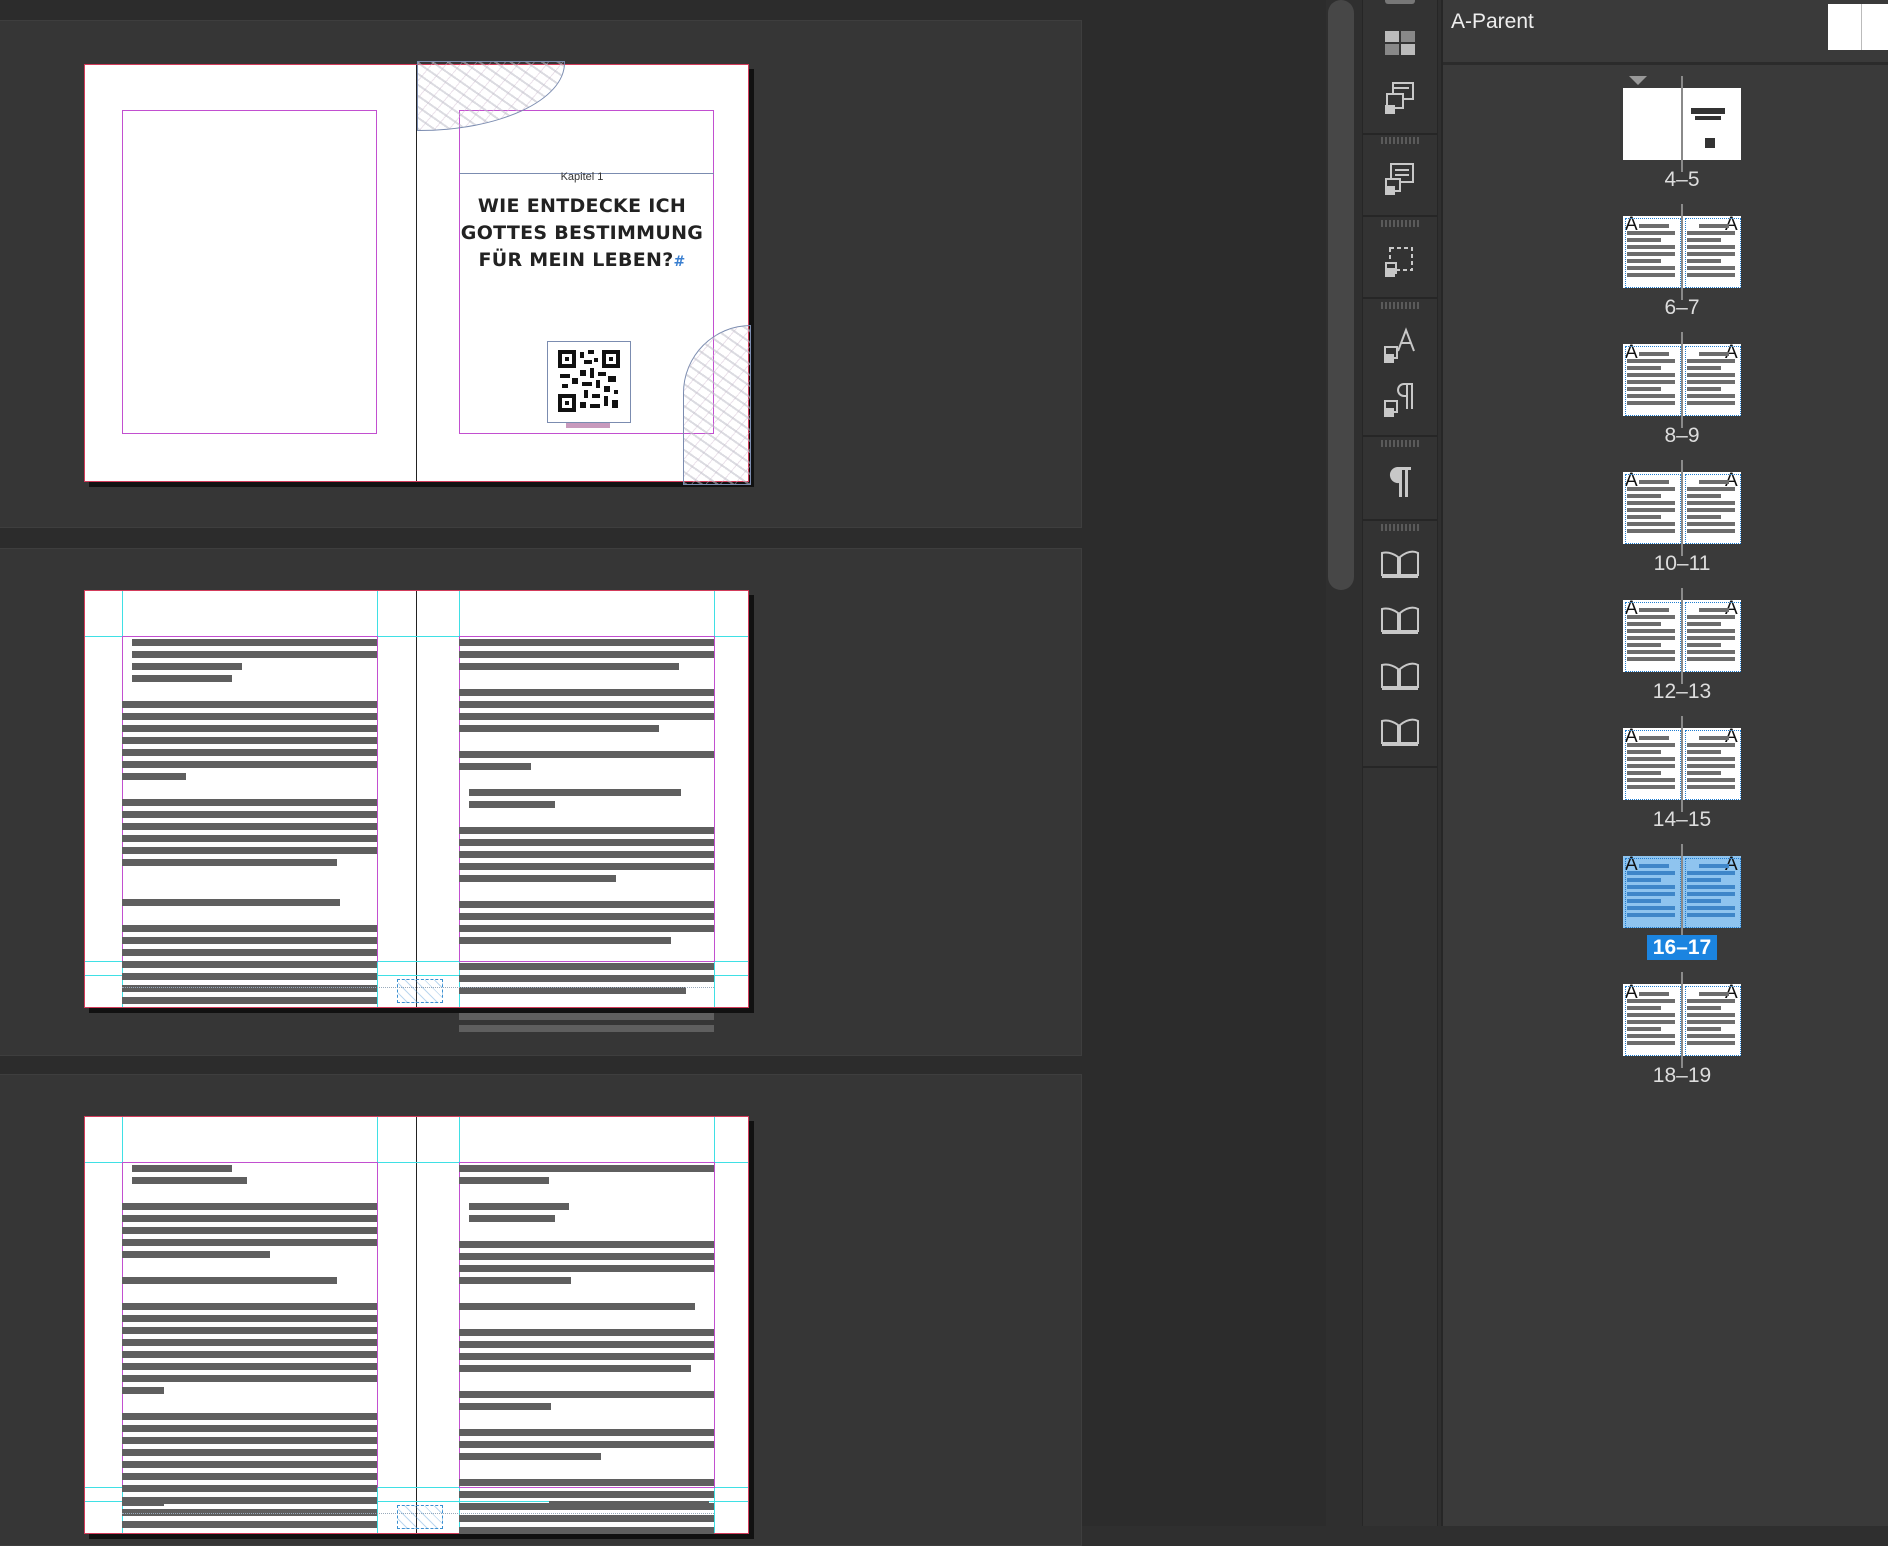 This screenshot has height=1546, width=1888. Describe the element at coordinates (1492, 22) in the screenshot. I see `parent-page-label: A-Parent` at that location.